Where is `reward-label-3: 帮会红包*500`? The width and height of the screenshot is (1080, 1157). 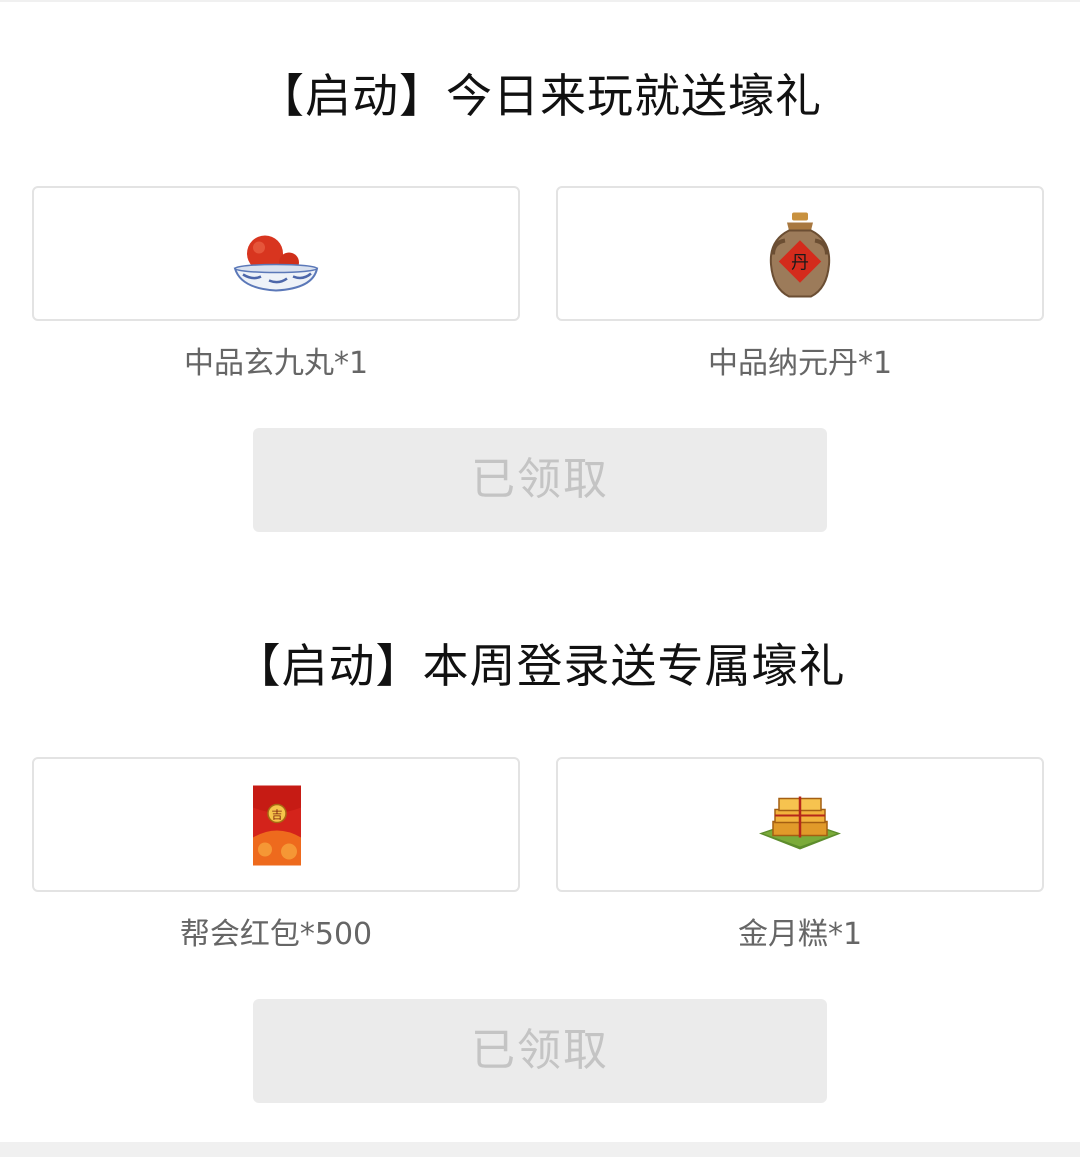 reward-label-3: 帮会红包*500 is located at coordinates (276, 934).